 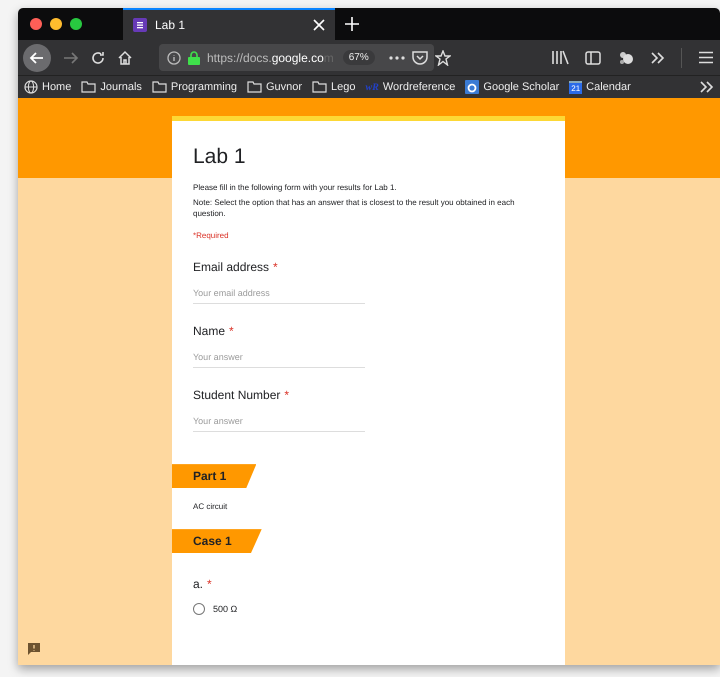 I want to click on minimize-light, so click(x=56, y=24).